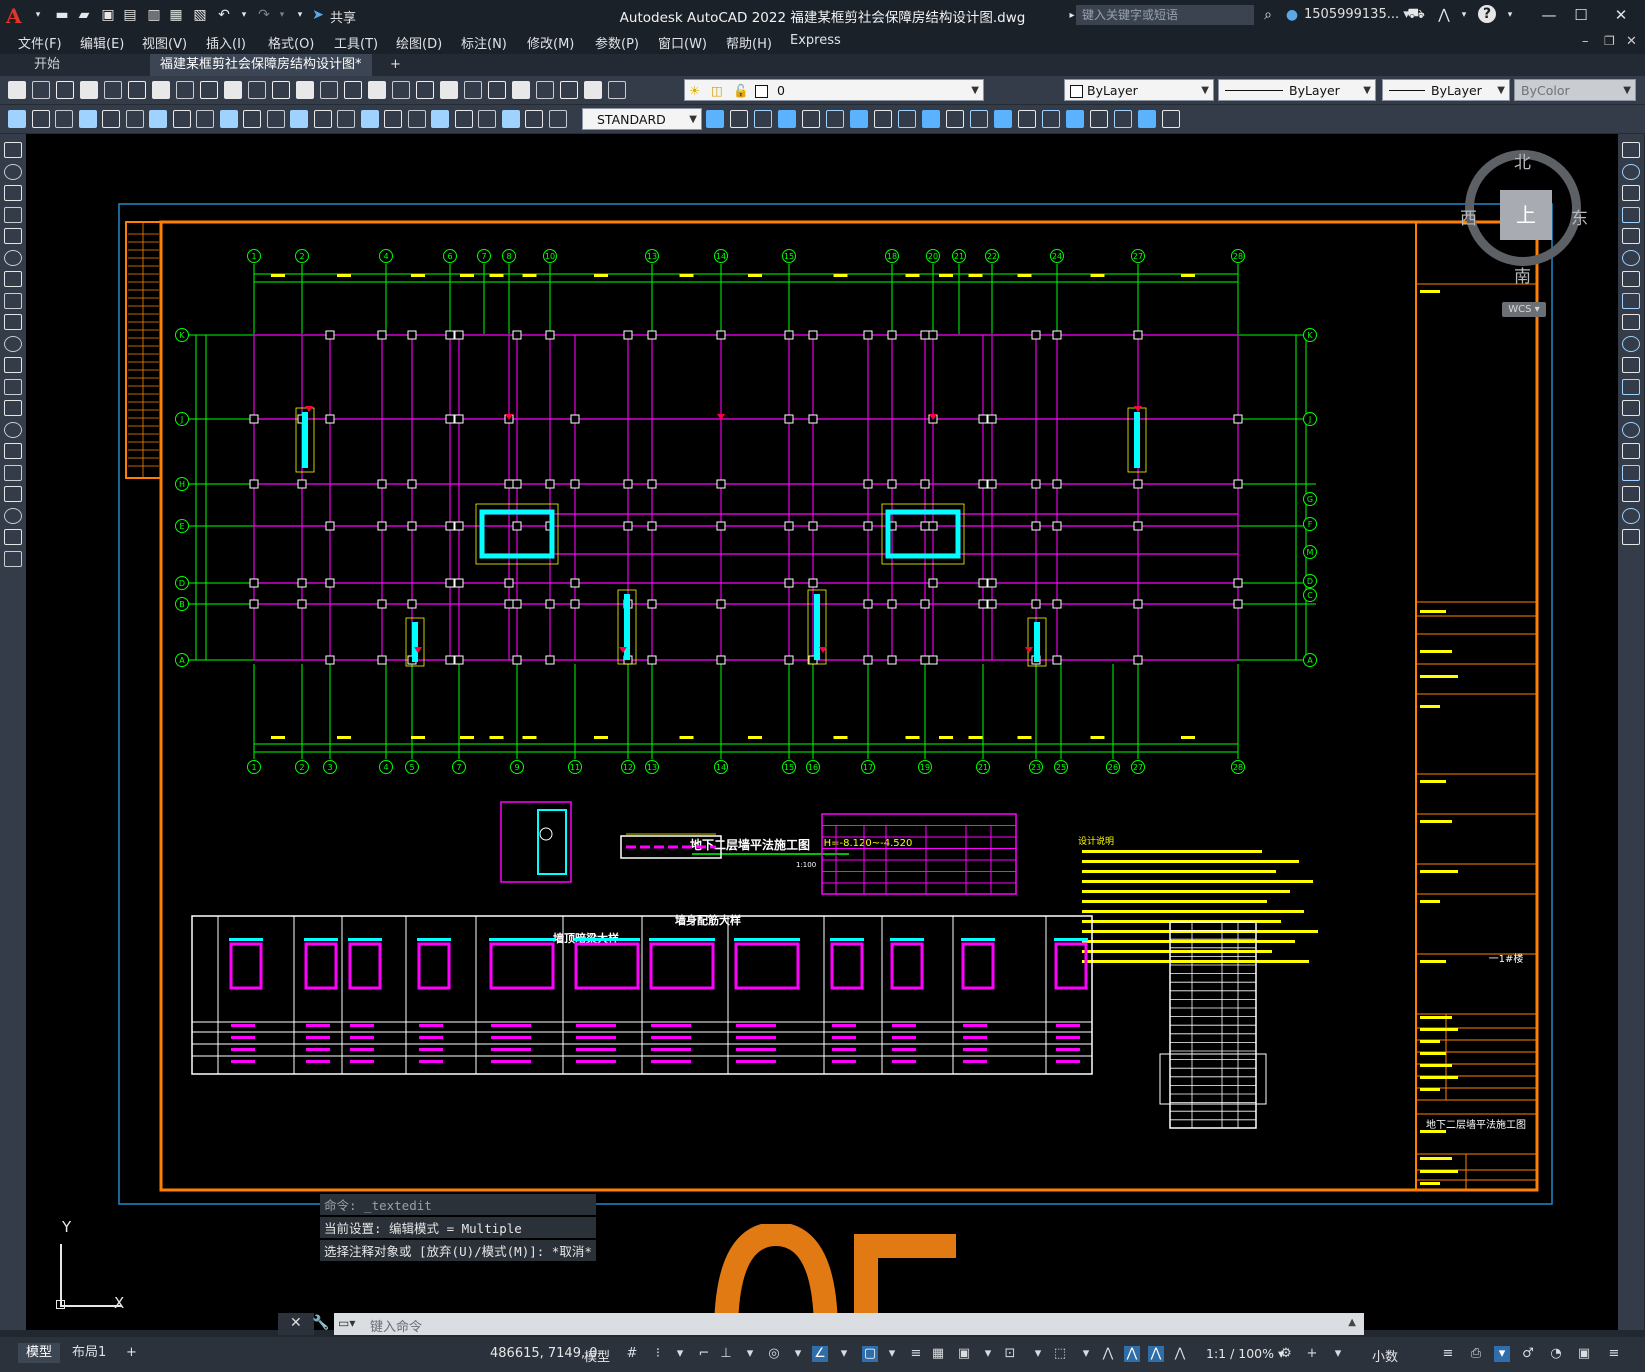 The image size is (1645, 1372). I want to click on menu-express: Express, so click(815, 40).